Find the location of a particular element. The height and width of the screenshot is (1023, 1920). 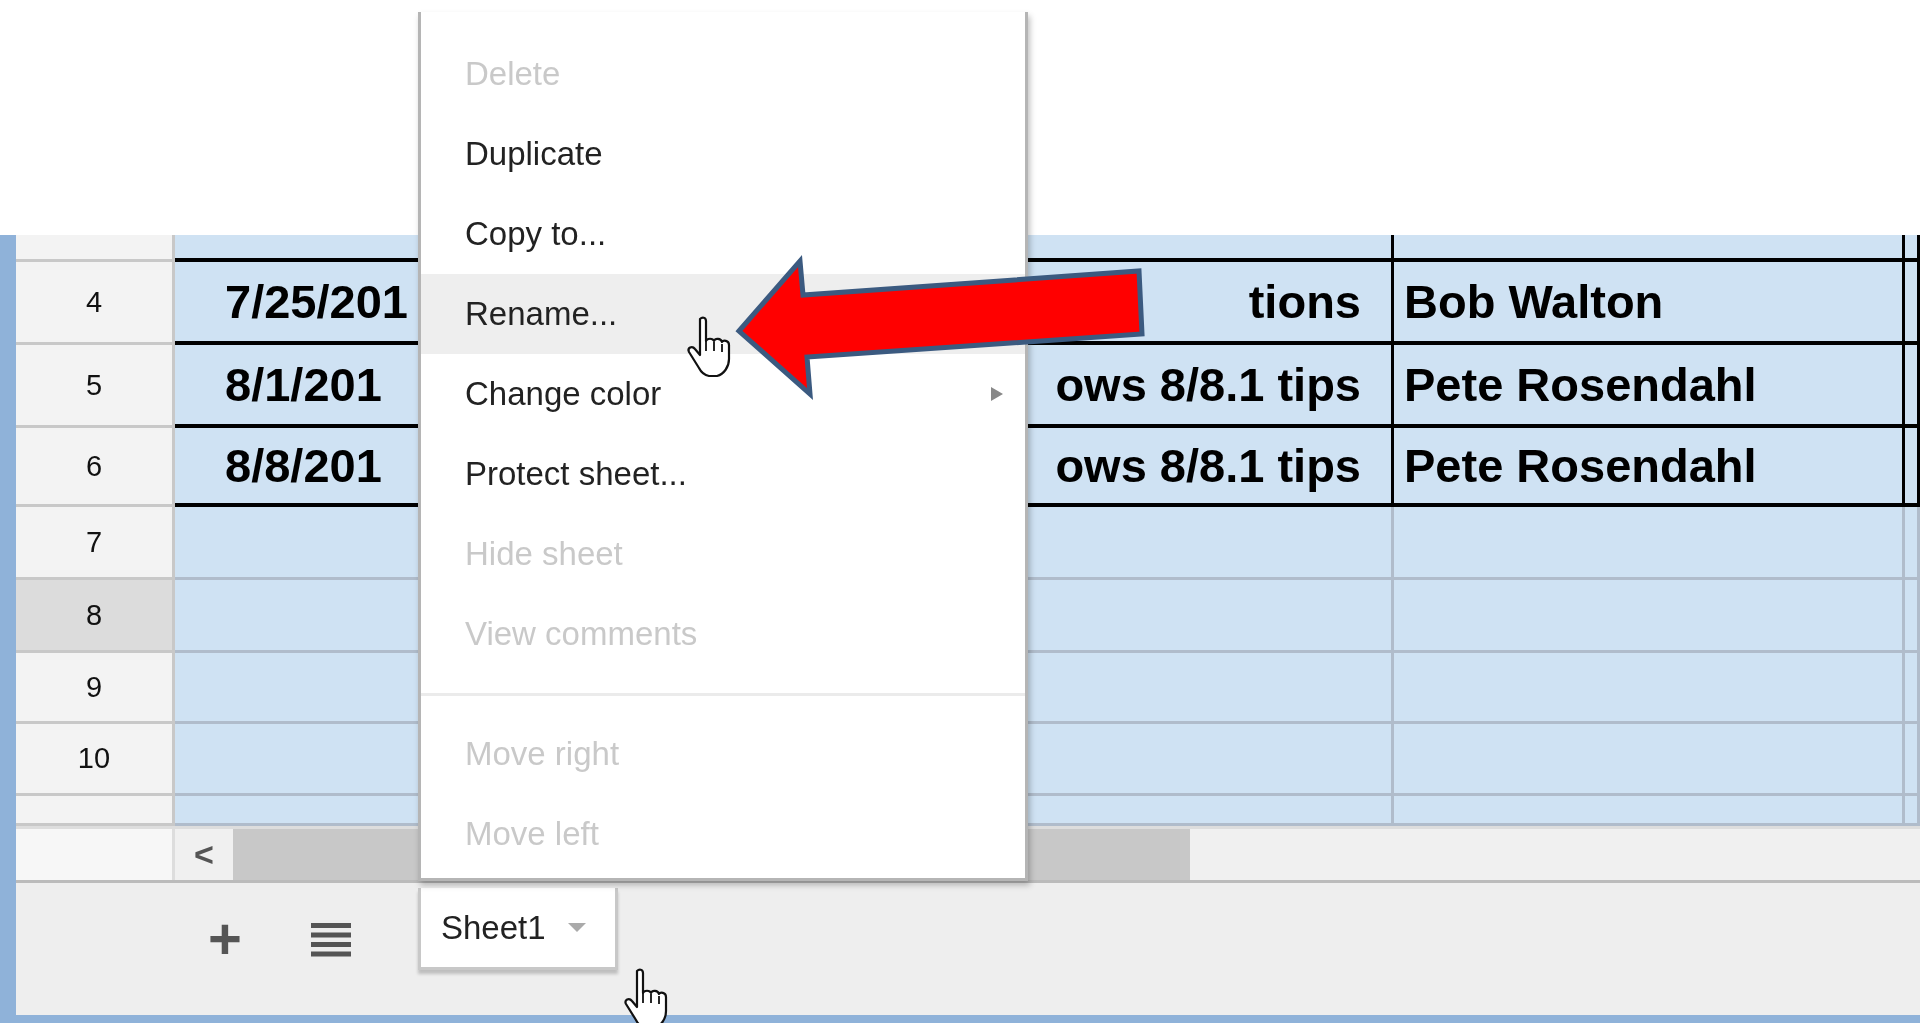

row-header: 4 is located at coordinates (95, 303).